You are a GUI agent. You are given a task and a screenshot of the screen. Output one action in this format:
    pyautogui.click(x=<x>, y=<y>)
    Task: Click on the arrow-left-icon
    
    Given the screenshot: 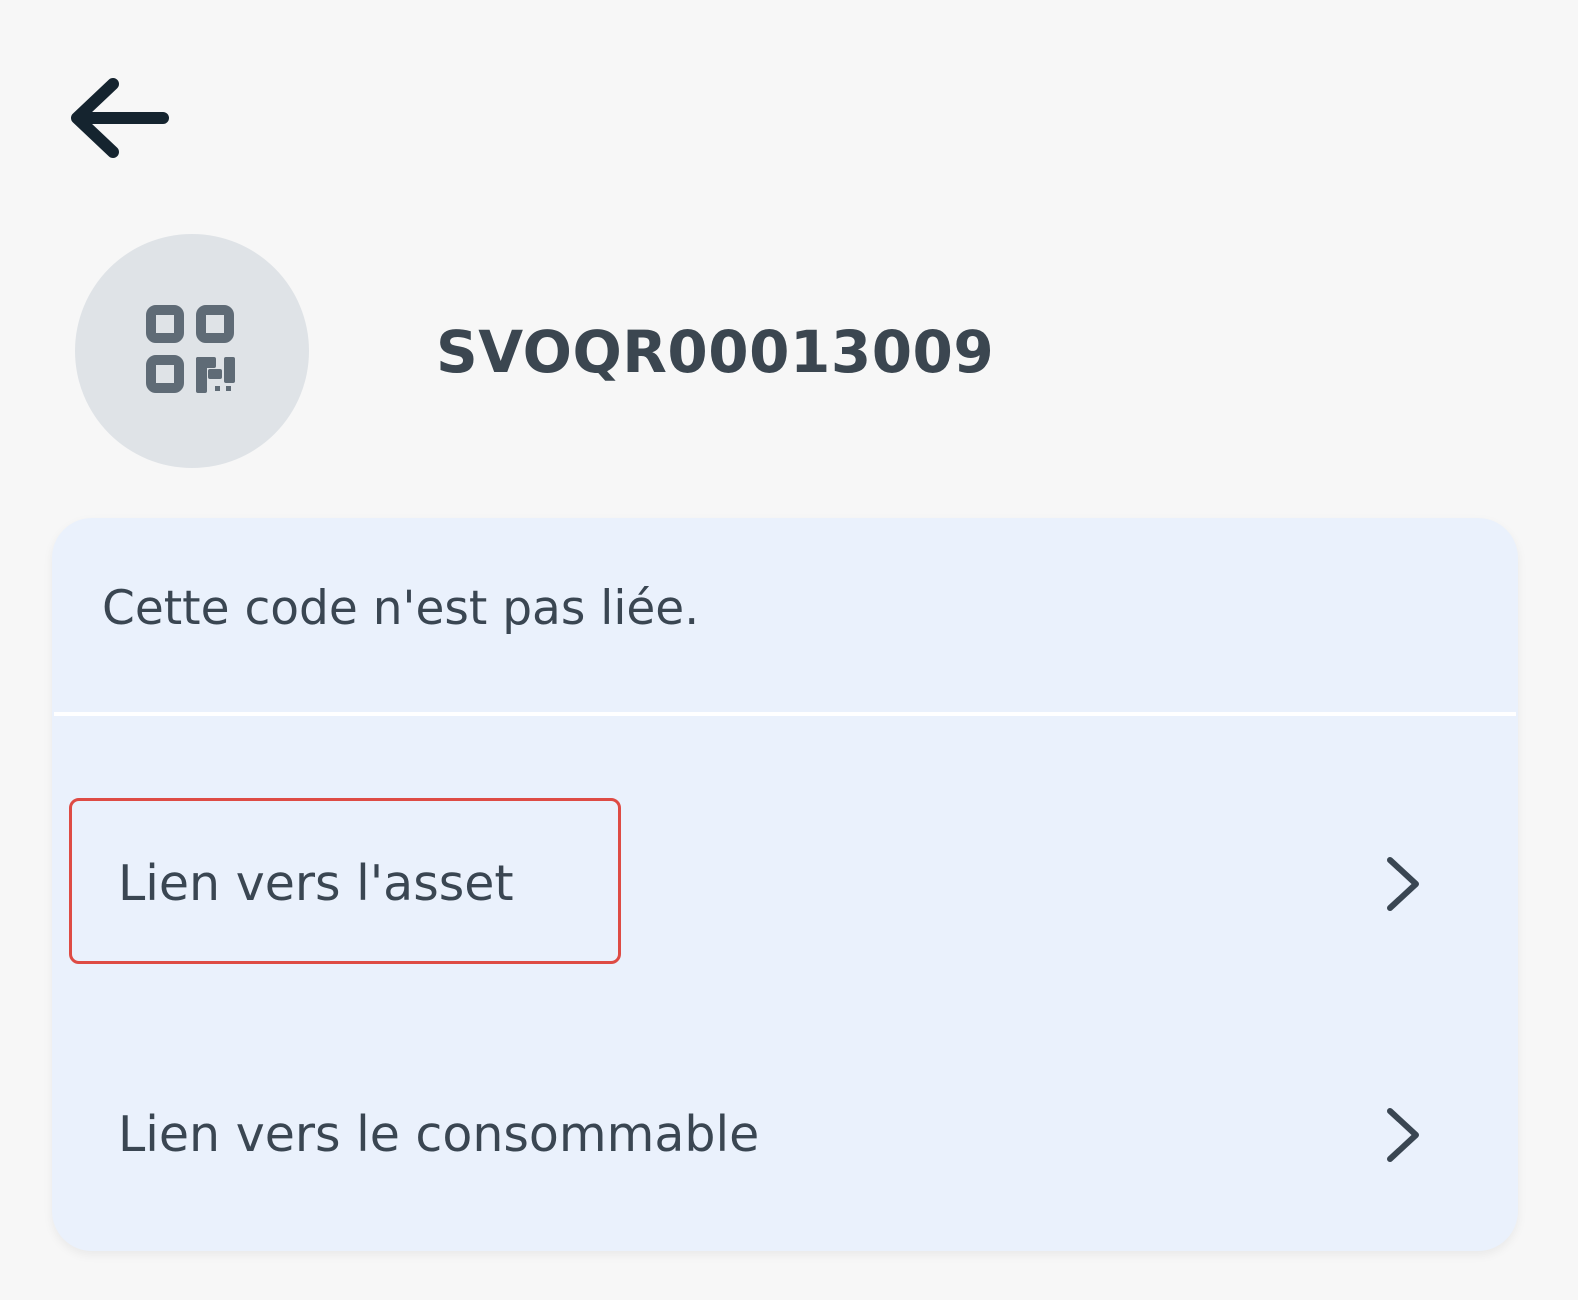 What is the action you would take?
    pyautogui.click(x=120, y=118)
    